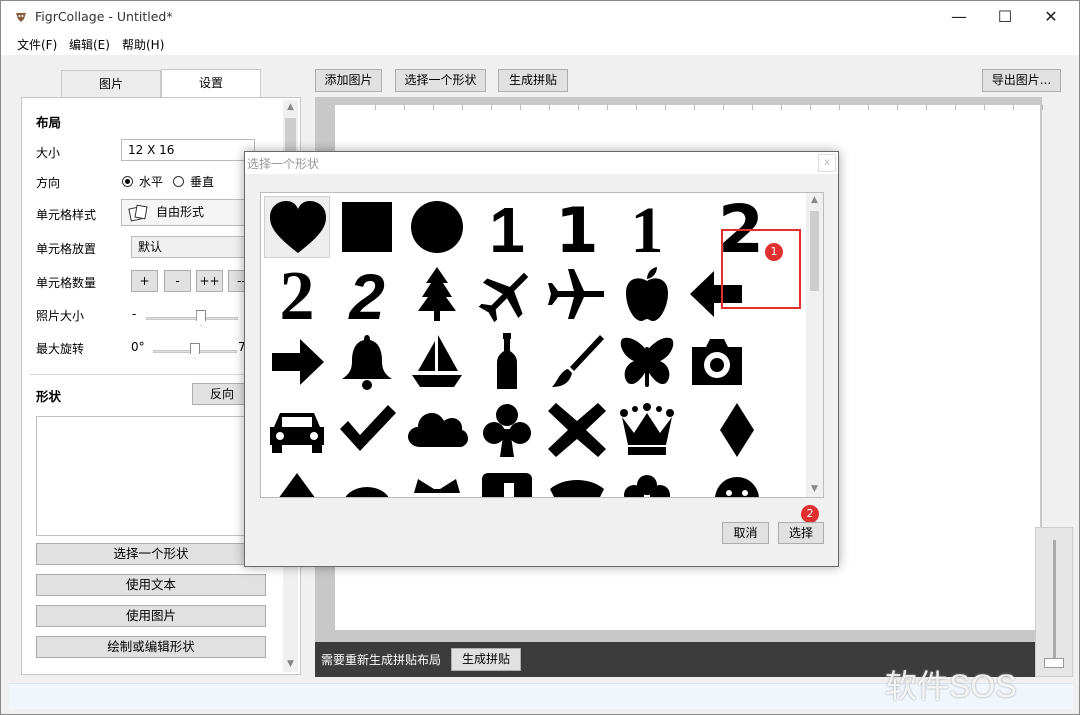  I want to click on shape-grid-scrollbar: ▲ ▼, so click(814, 345).